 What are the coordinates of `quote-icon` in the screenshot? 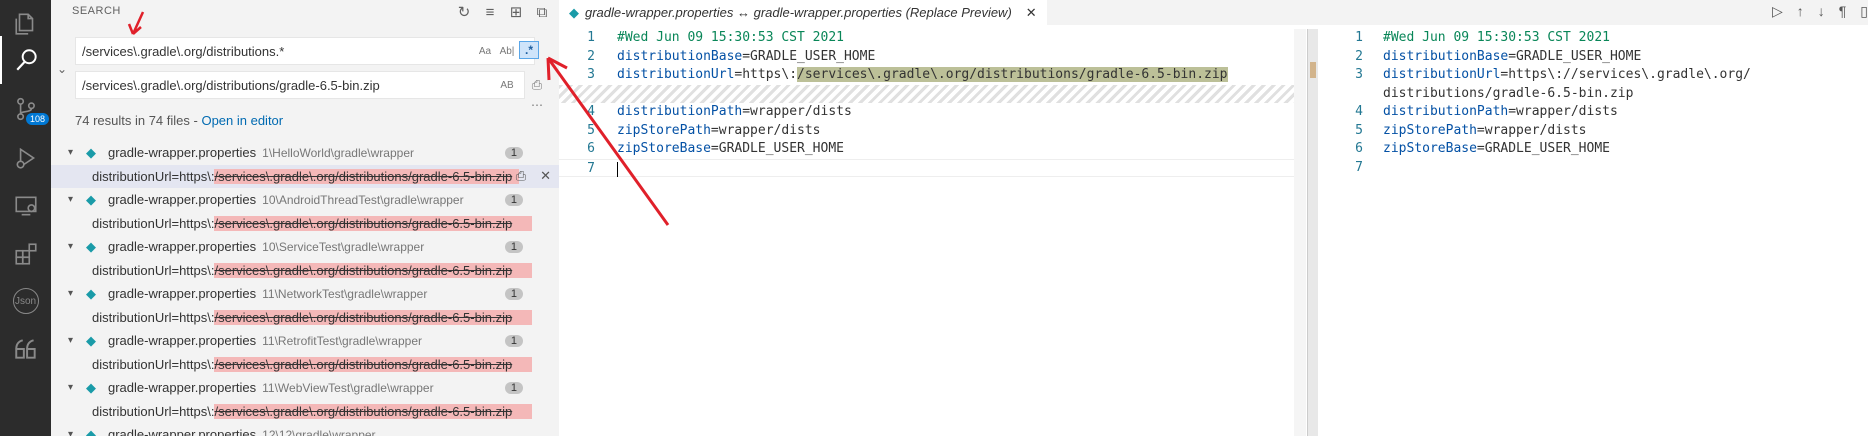 It's located at (25, 349).